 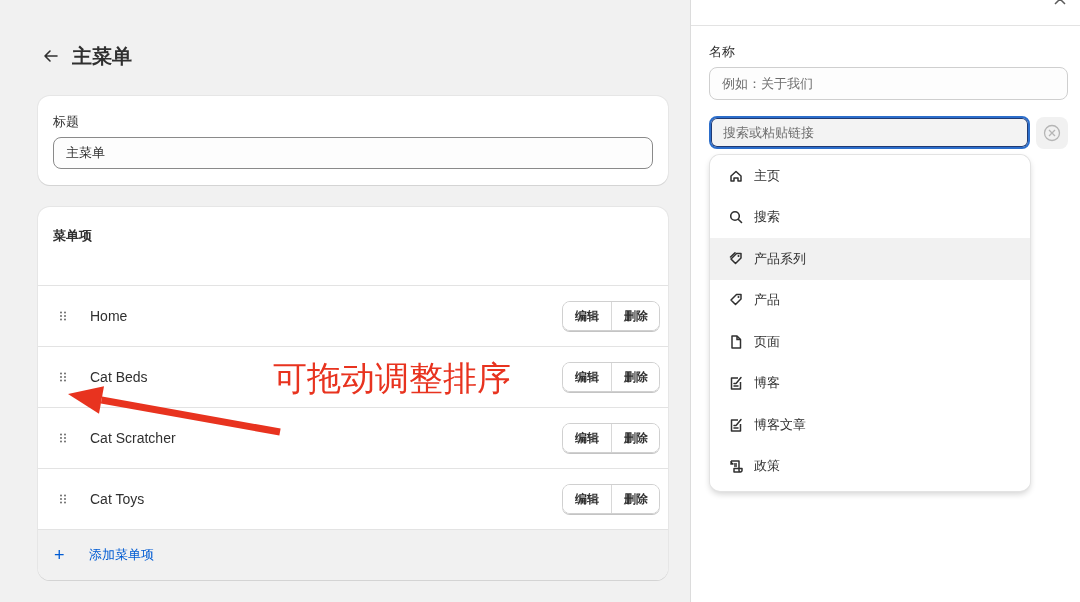 I want to click on add-menu-item-link: 添加菜单项, so click(x=121, y=555).